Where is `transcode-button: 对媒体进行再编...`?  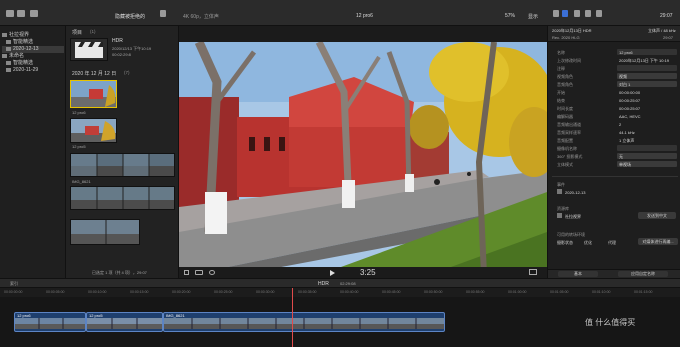 transcode-button: 对媒体进行再编... is located at coordinates (658, 241).